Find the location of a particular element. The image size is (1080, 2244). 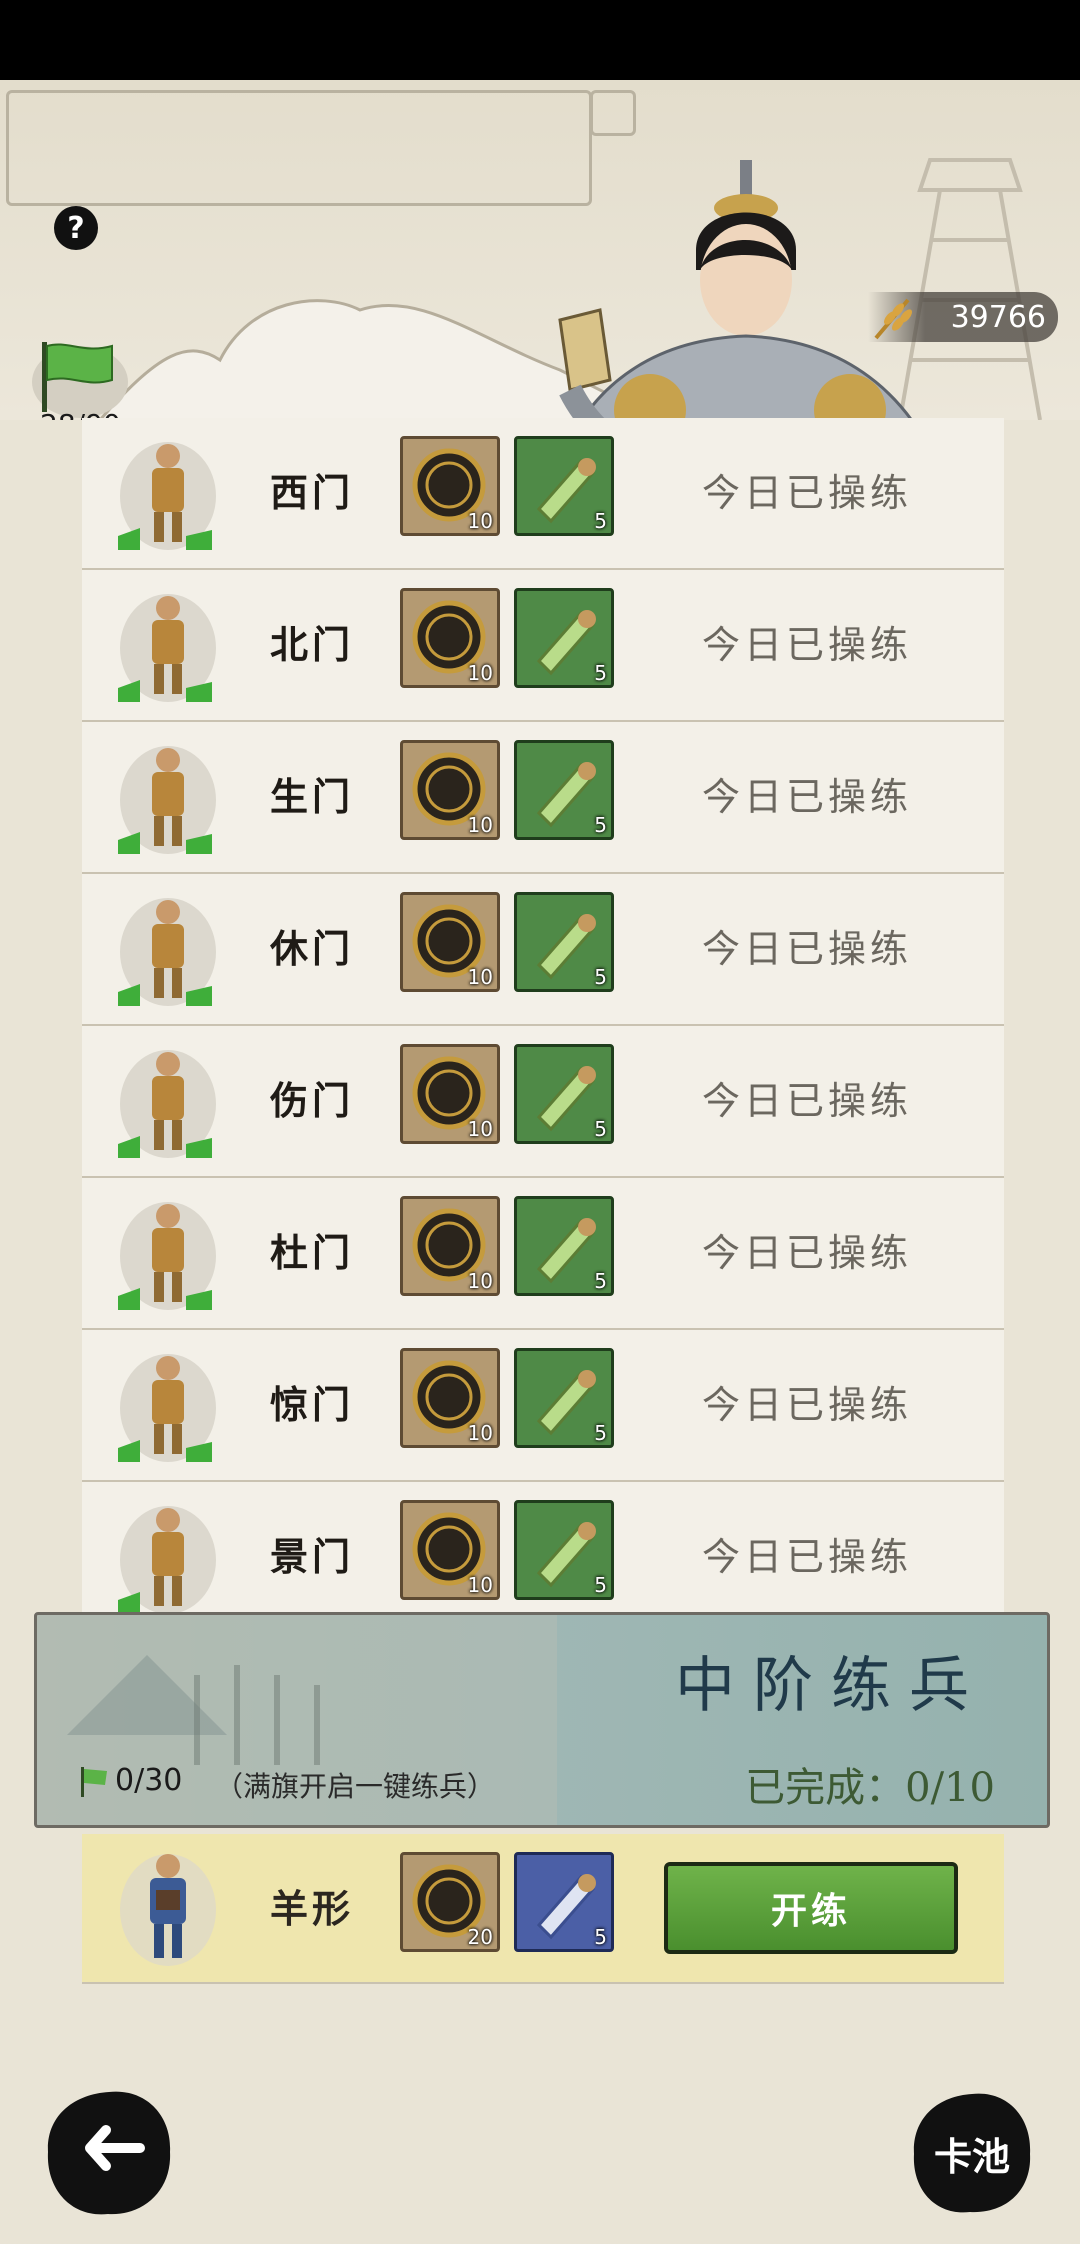

list-item: 惊门 10 5 今日已操练 is located at coordinates (543, 1406).